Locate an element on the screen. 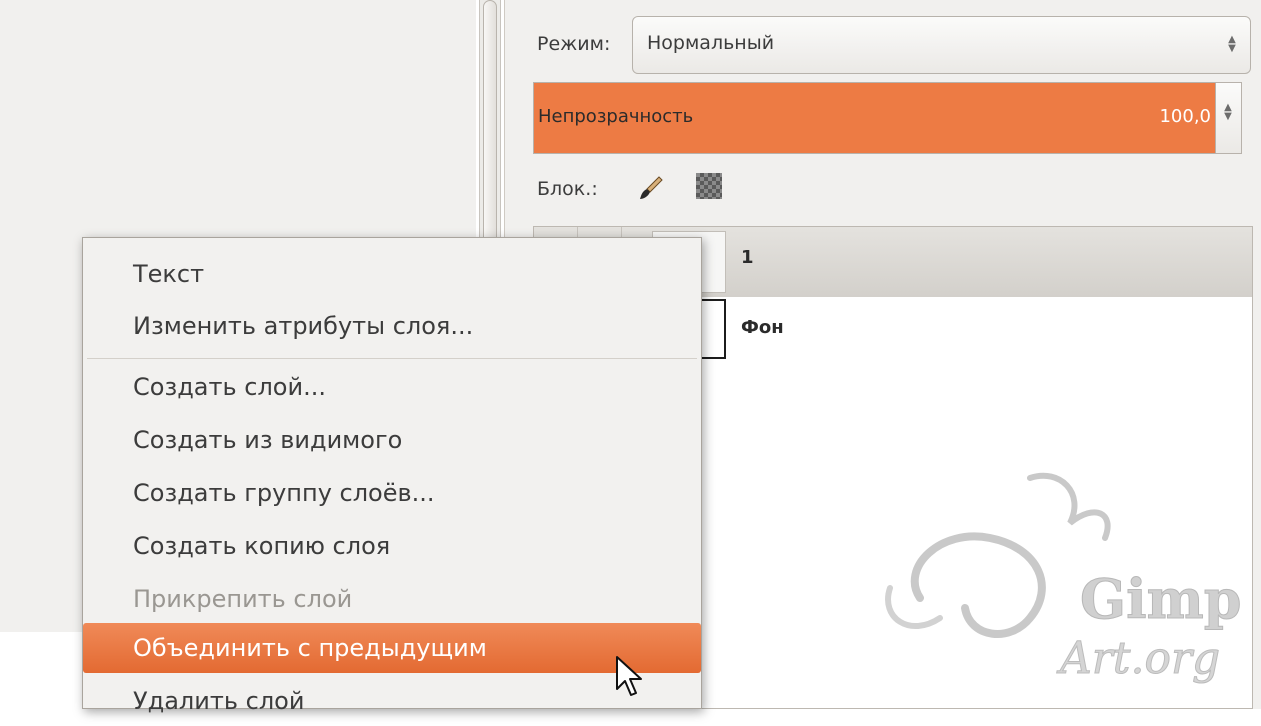 The image size is (1261, 726). menu-item-delete-layer: Удалить слой is located at coordinates (392, 701).